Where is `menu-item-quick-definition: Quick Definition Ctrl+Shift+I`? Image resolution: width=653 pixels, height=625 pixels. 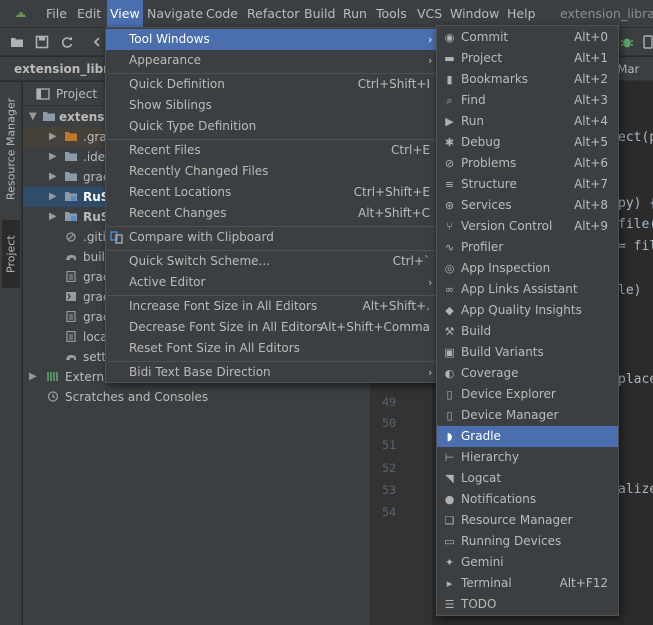 menu-item-quick-definition: Quick Definition Ctrl+Shift+I is located at coordinates (271, 84).